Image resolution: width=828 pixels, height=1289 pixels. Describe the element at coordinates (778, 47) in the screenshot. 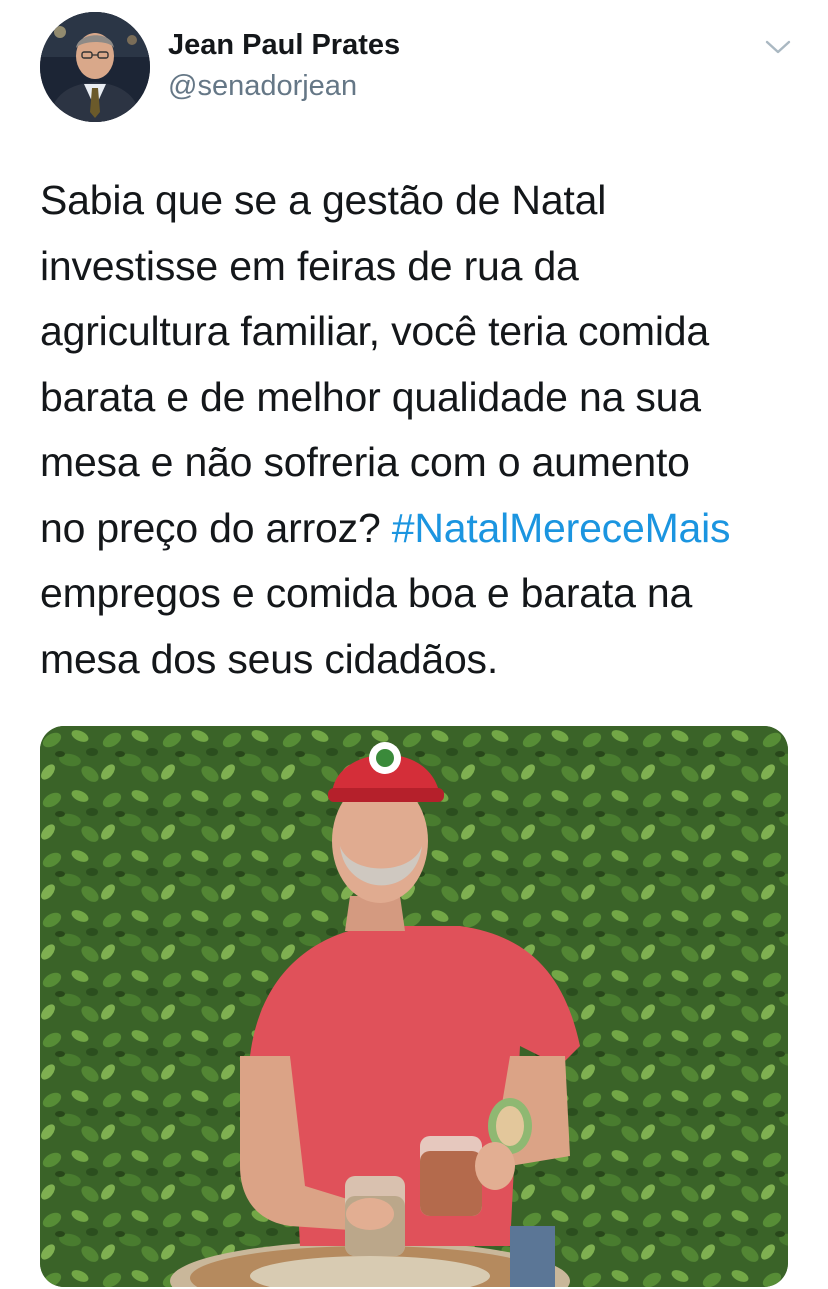

I see `chevron-down-icon` at that location.